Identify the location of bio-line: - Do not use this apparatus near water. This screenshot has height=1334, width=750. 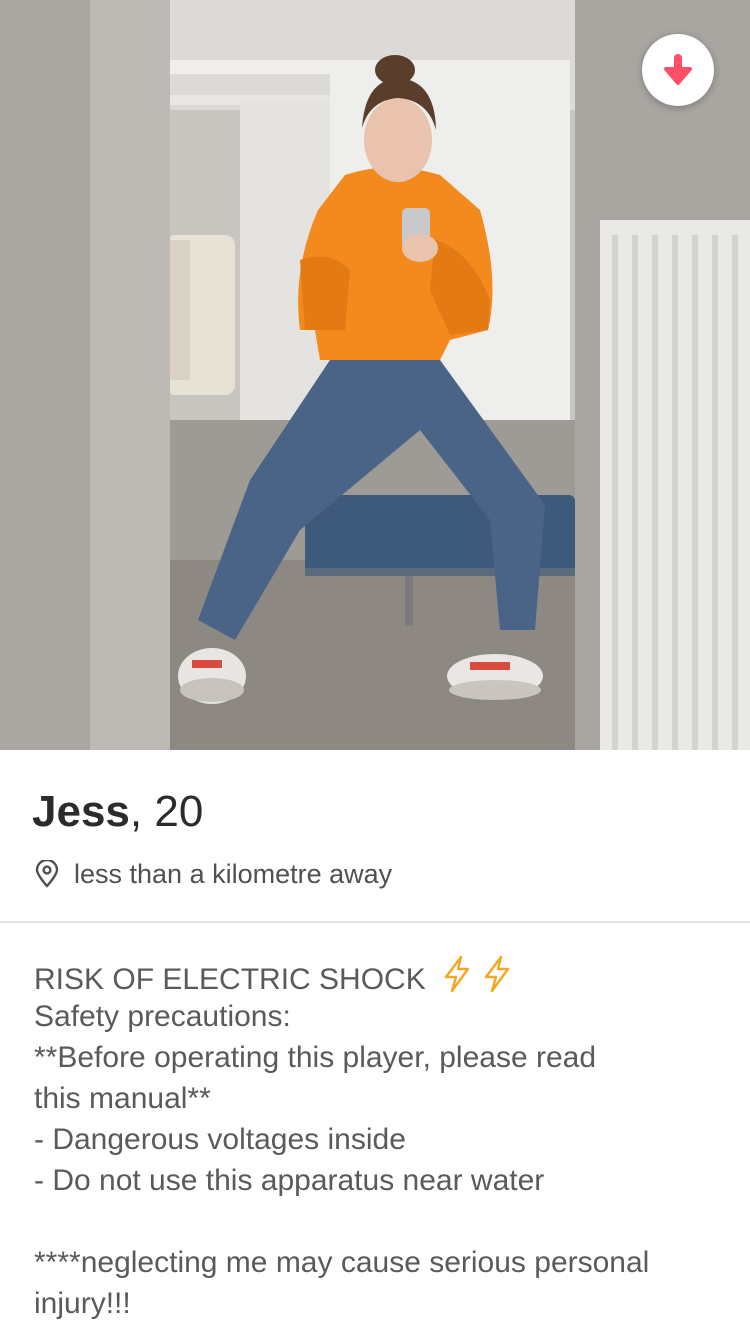
(289, 1180).